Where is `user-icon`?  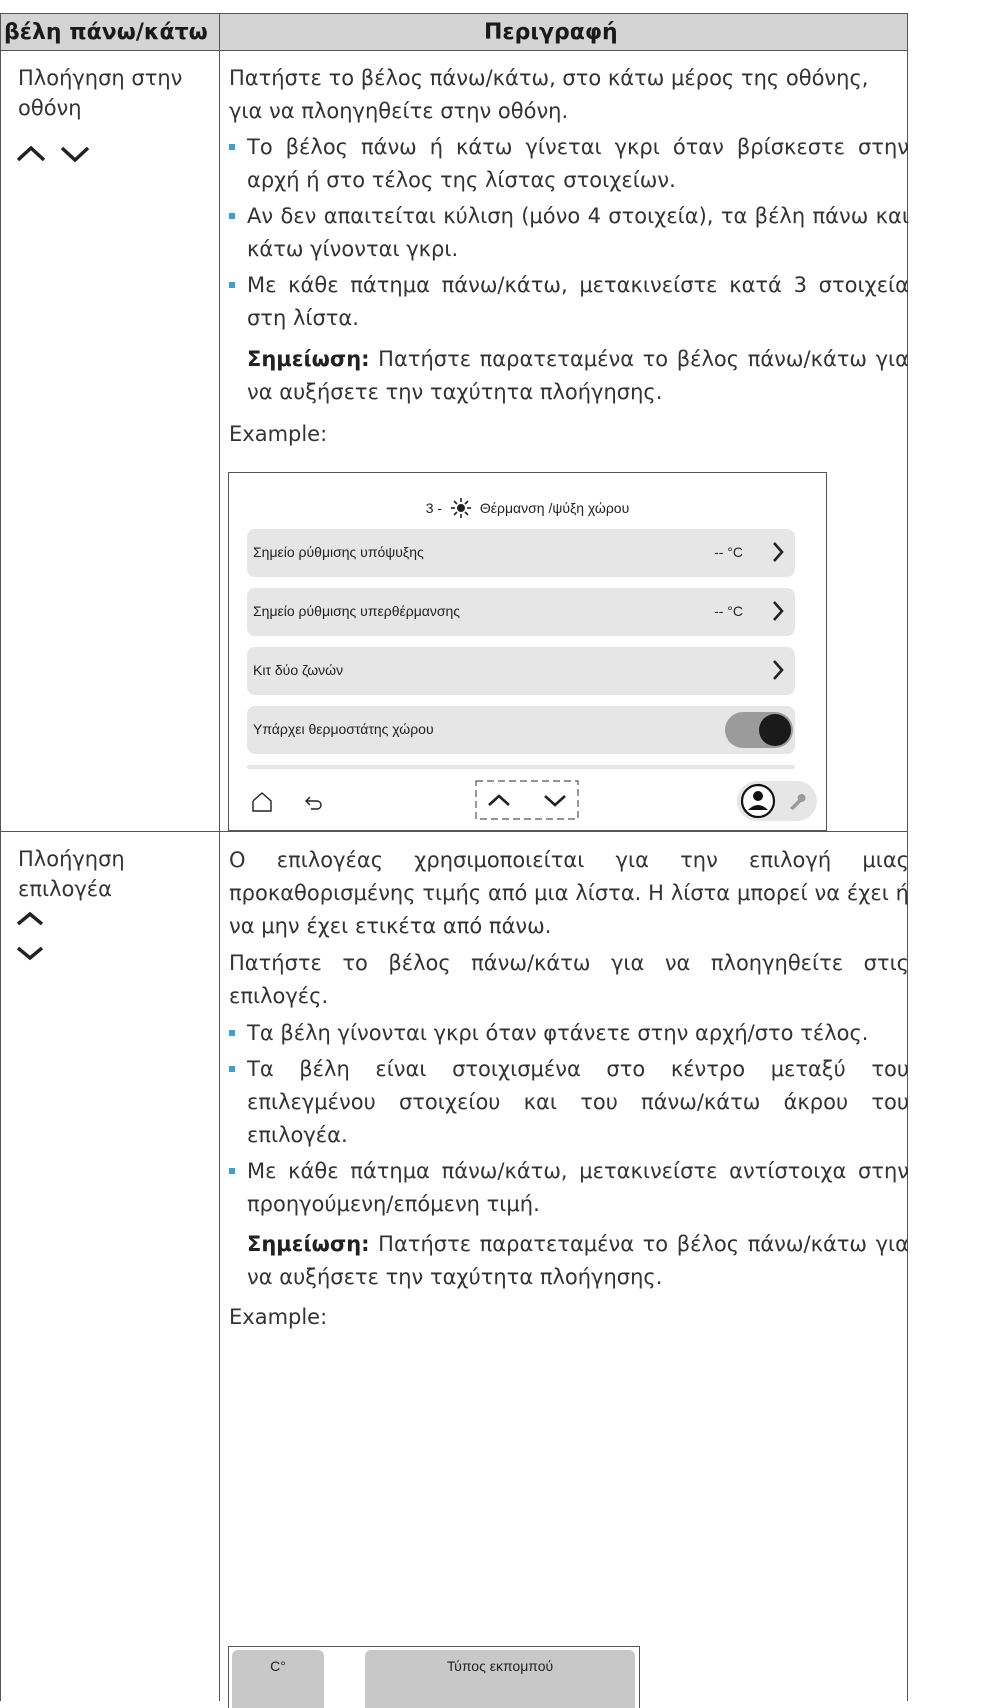 user-icon is located at coordinates (758, 801).